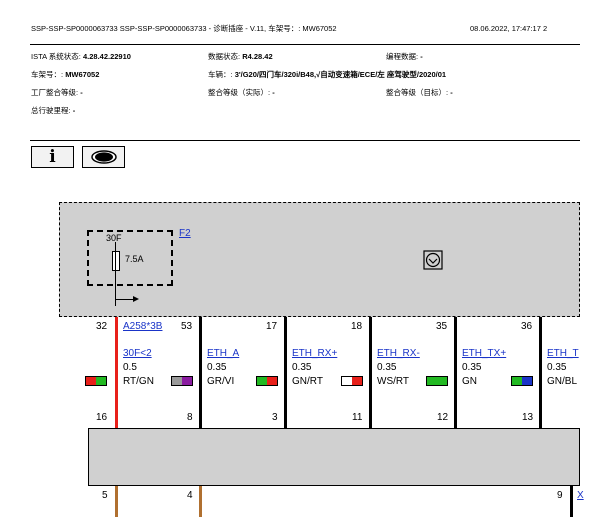 This screenshot has height=517, width=607. What do you see at coordinates (314, 353) in the screenshot?
I see `signal-name-link: ETH_RX+` at bounding box center [314, 353].